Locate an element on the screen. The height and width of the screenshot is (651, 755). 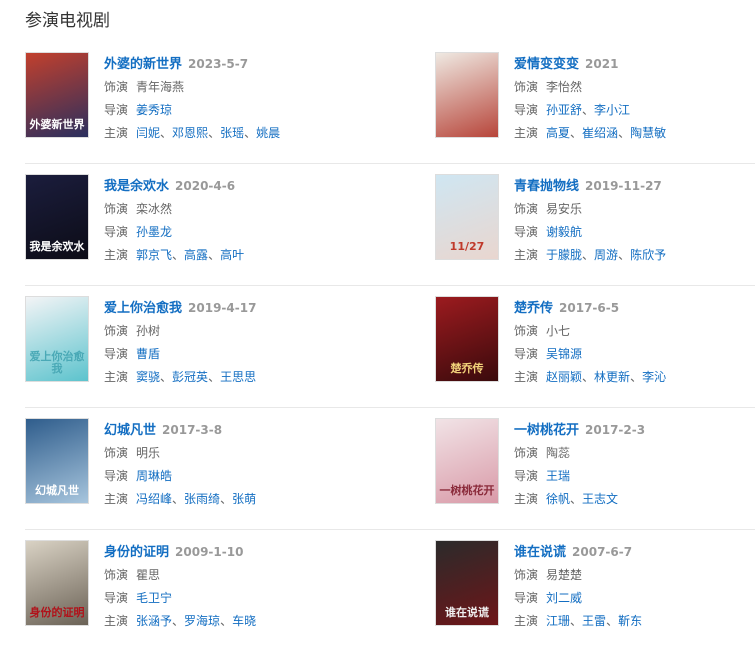
director-link: 毛卫宁 is located at coordinates (154, 598).